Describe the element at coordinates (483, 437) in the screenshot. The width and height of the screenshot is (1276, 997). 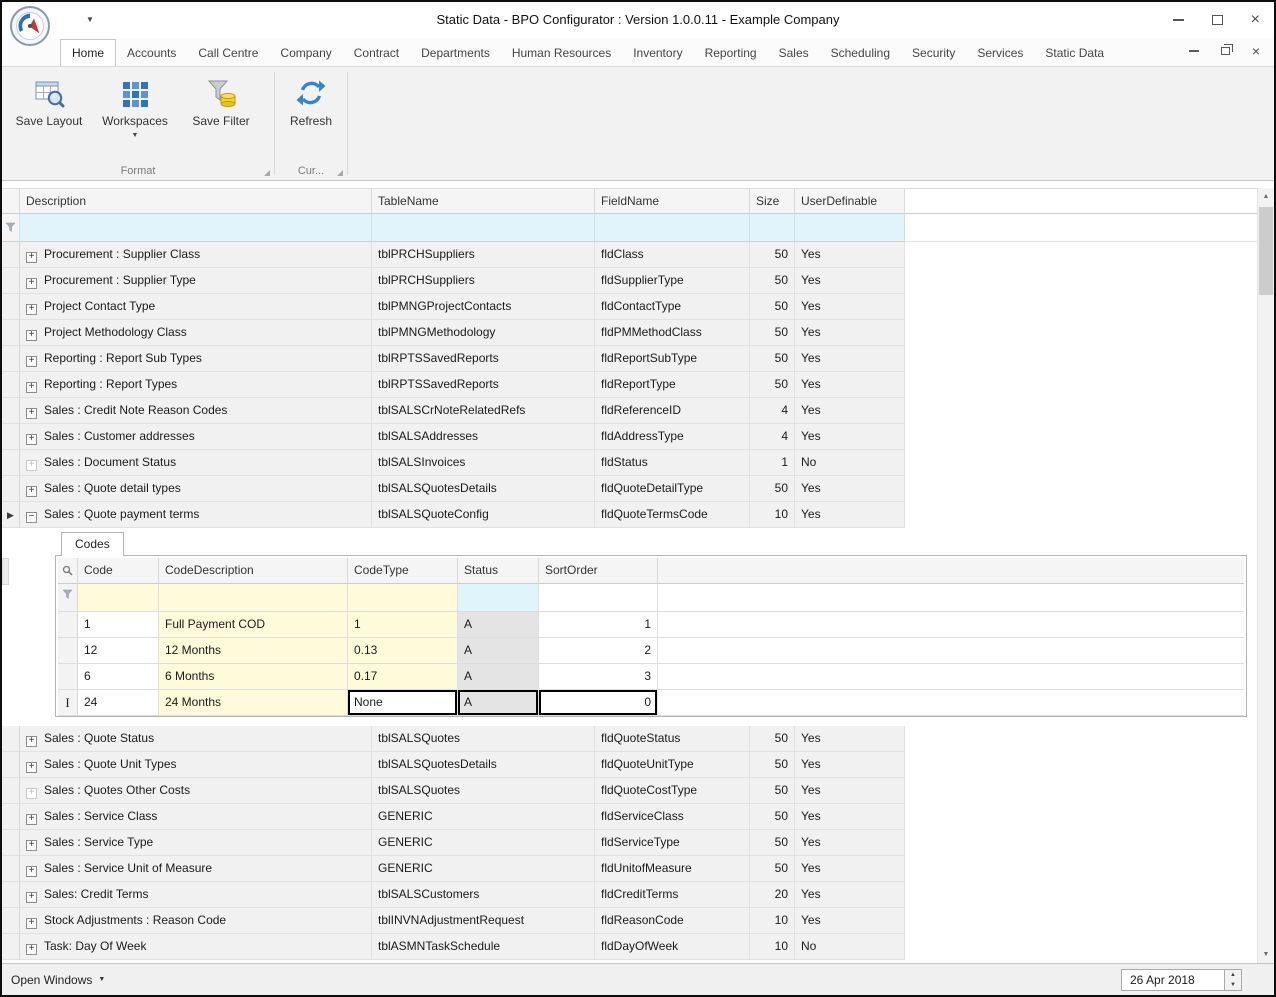
I see `cell-tablename: tblSALSAddresses` at that location.